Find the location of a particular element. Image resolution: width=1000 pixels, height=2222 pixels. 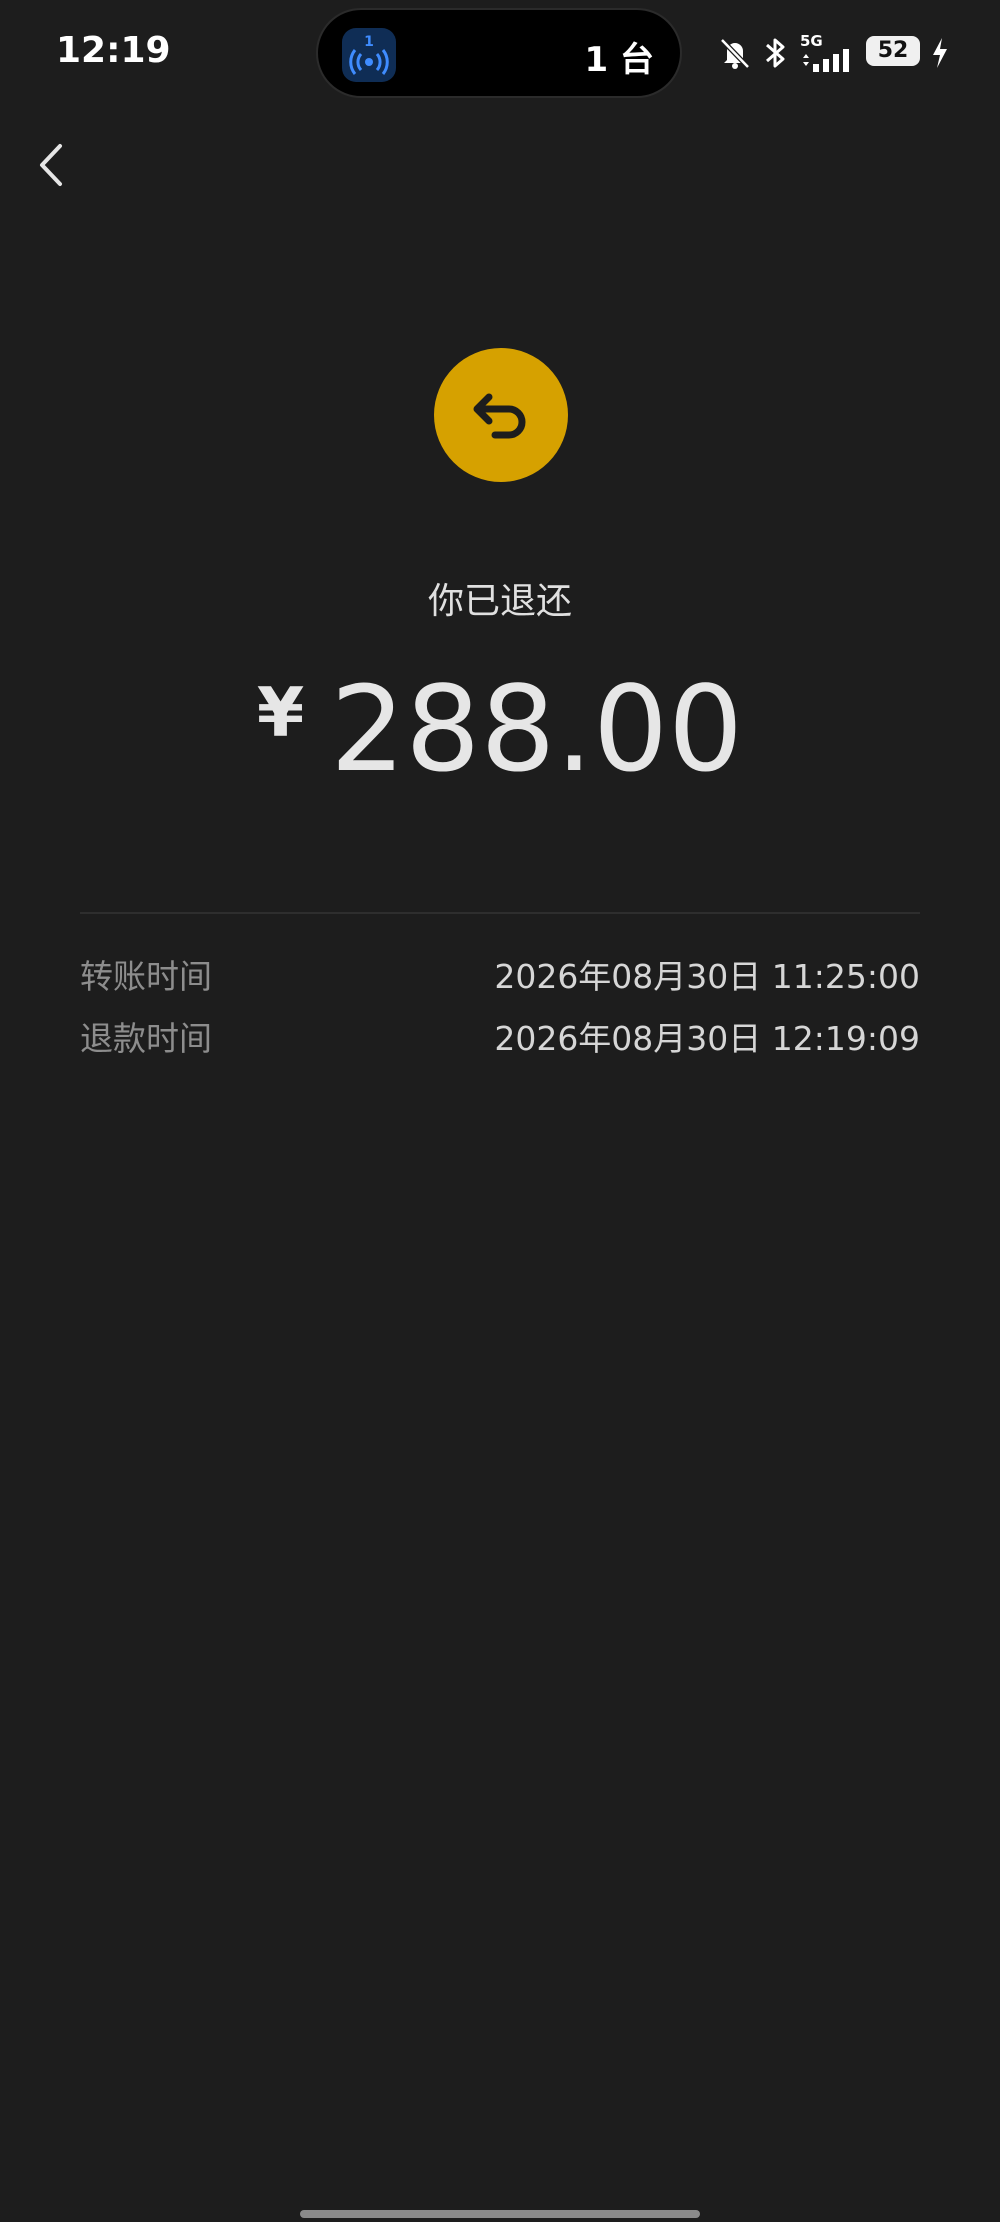

refund-status-title: 你已退还 is located at coordinates (499, 601).